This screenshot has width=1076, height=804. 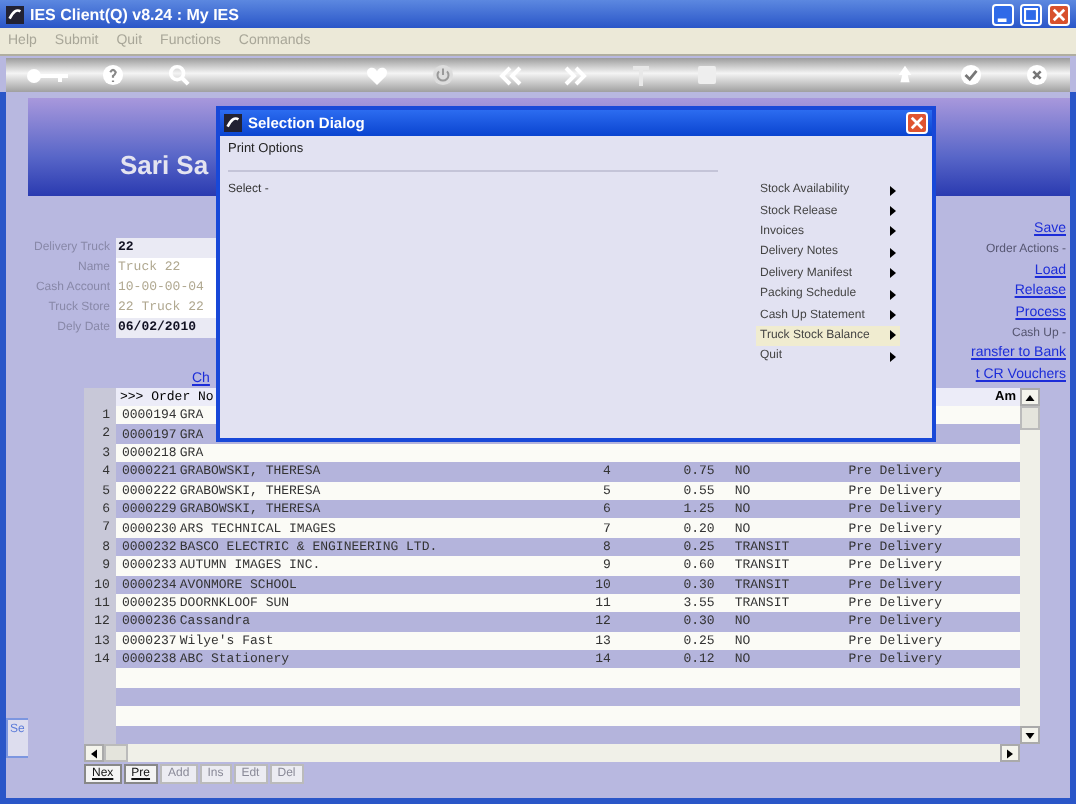 What do you see at coordinates (641, 75) in the screenshot?
I see `text-icon` at bounding box center [641, 75].